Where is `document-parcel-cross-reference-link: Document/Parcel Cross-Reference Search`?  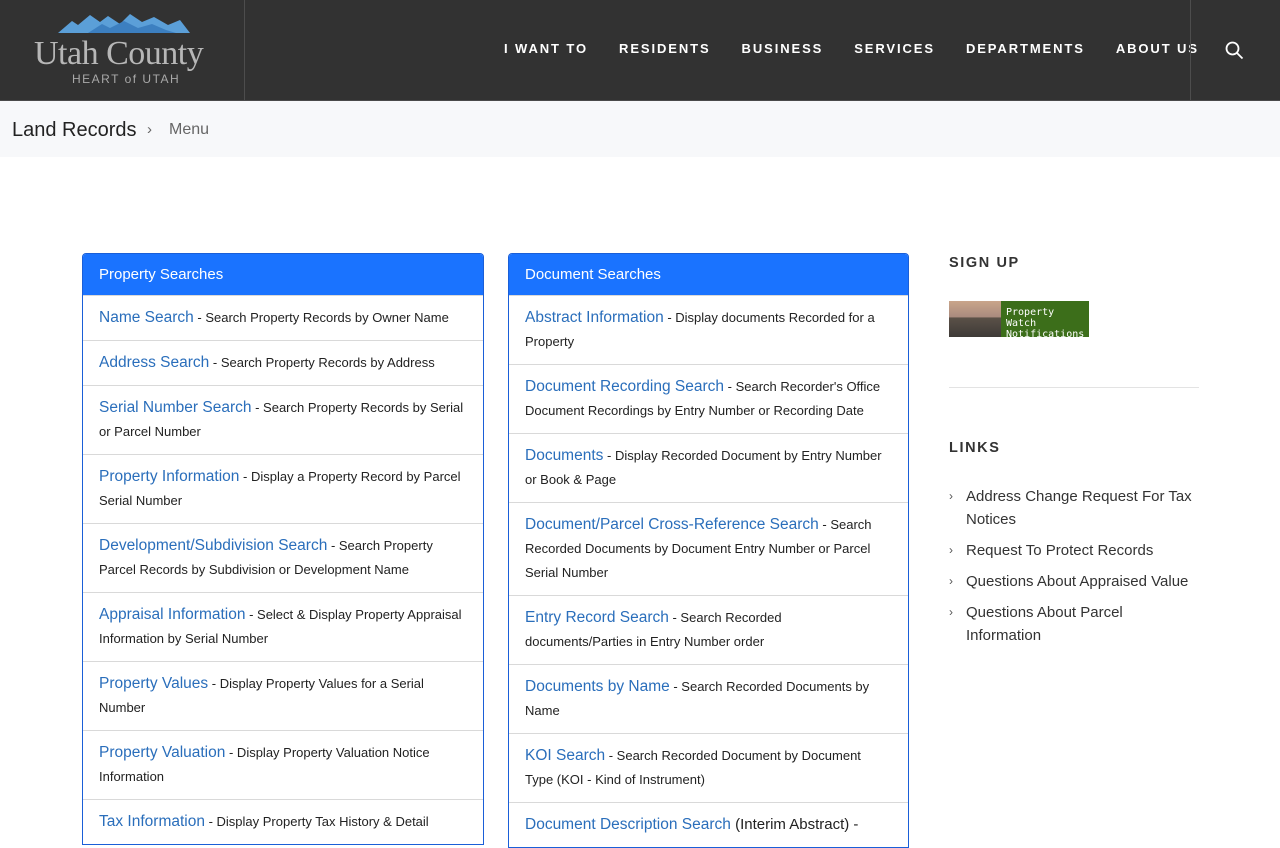 document-parcel-cross-reference-link: Document/Parcel Cross-Reference Search is located at coordinates (672, 524).